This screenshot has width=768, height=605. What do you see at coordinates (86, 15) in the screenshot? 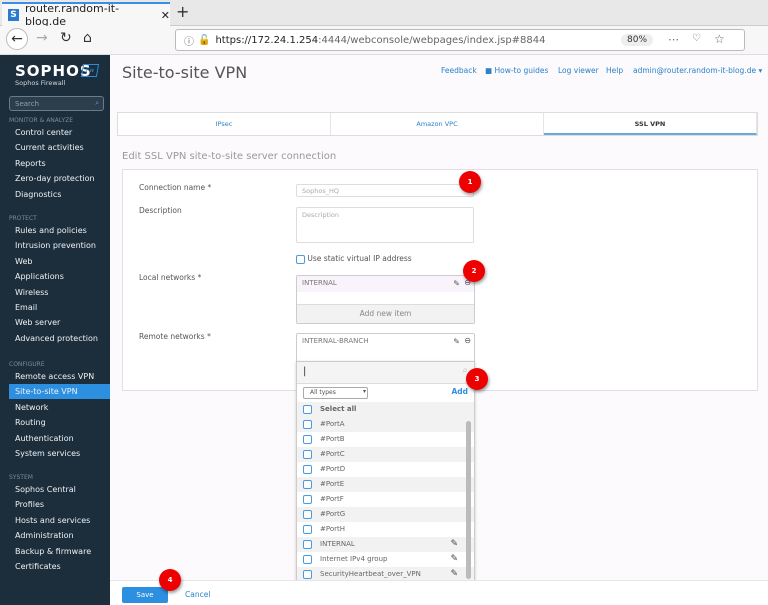
I see `browser-tab: S router.random-it-blog.de ✕` at bounding box center [86, 15].